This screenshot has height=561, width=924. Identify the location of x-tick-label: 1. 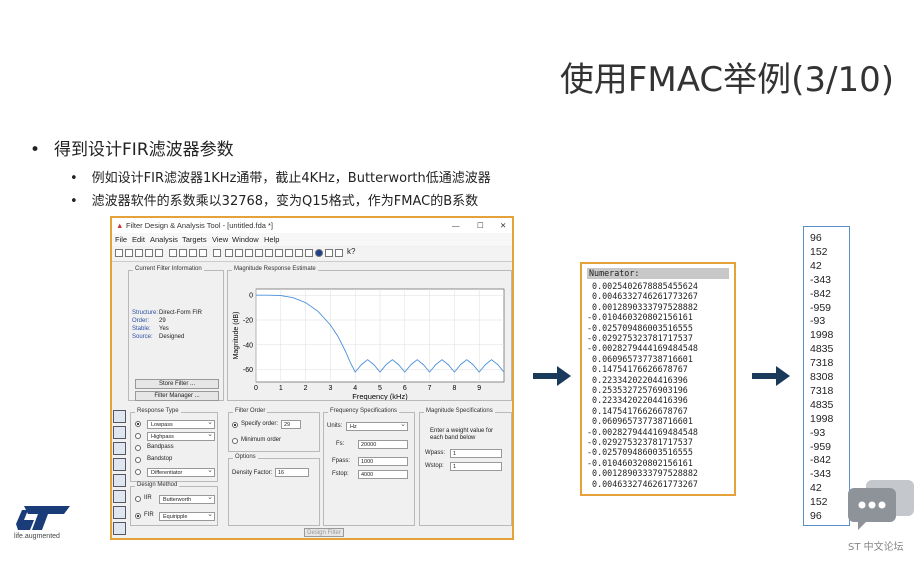
(281, 388).